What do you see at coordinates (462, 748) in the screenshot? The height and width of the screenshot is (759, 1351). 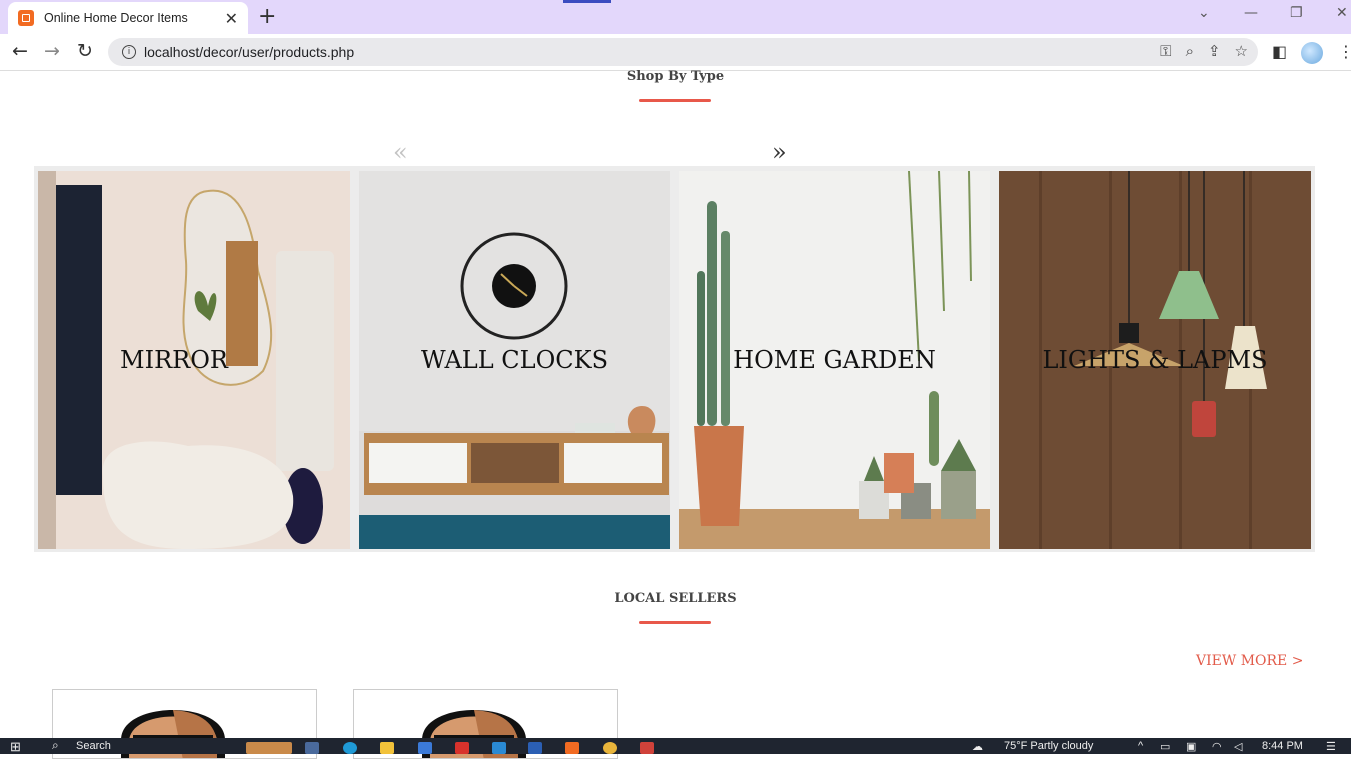 I see `brave-icon` at bounding box center [462, 748].